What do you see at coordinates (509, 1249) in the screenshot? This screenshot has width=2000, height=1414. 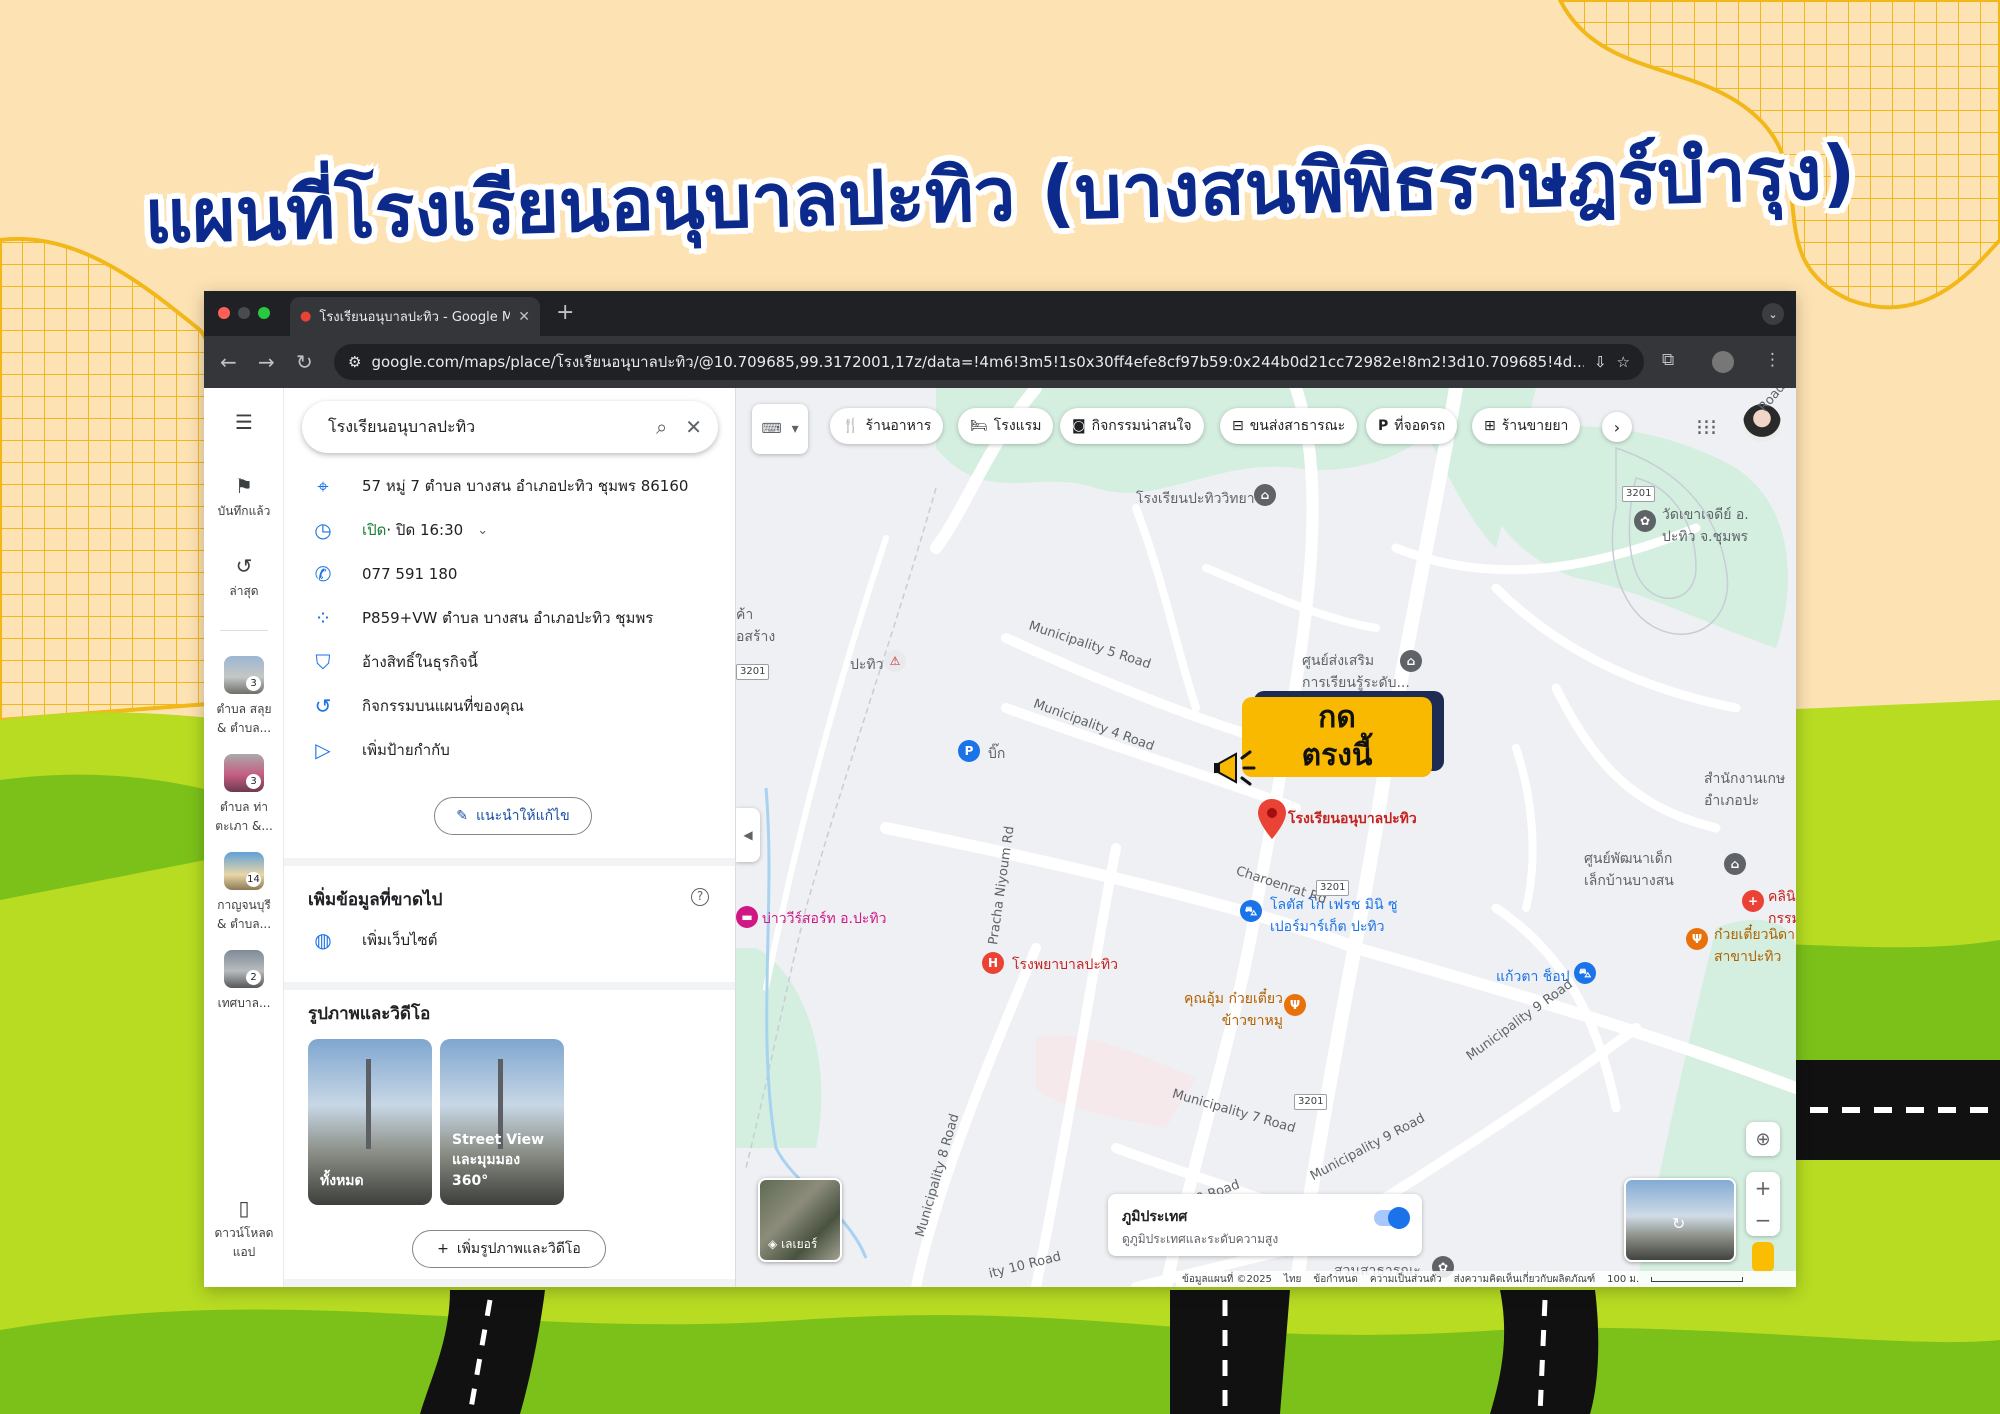 I see `add-photo-button: + เพิ่มรูปภาพและวิดีโอ` at bounding box center [509, 1249].